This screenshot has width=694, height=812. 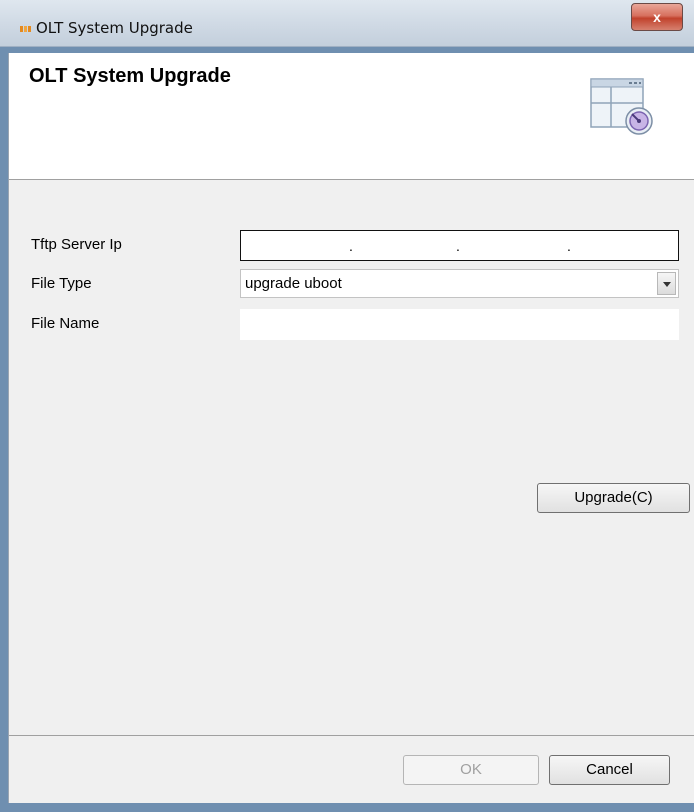 I want to click on file-type-label: File Type, so click(x=61, y=283).